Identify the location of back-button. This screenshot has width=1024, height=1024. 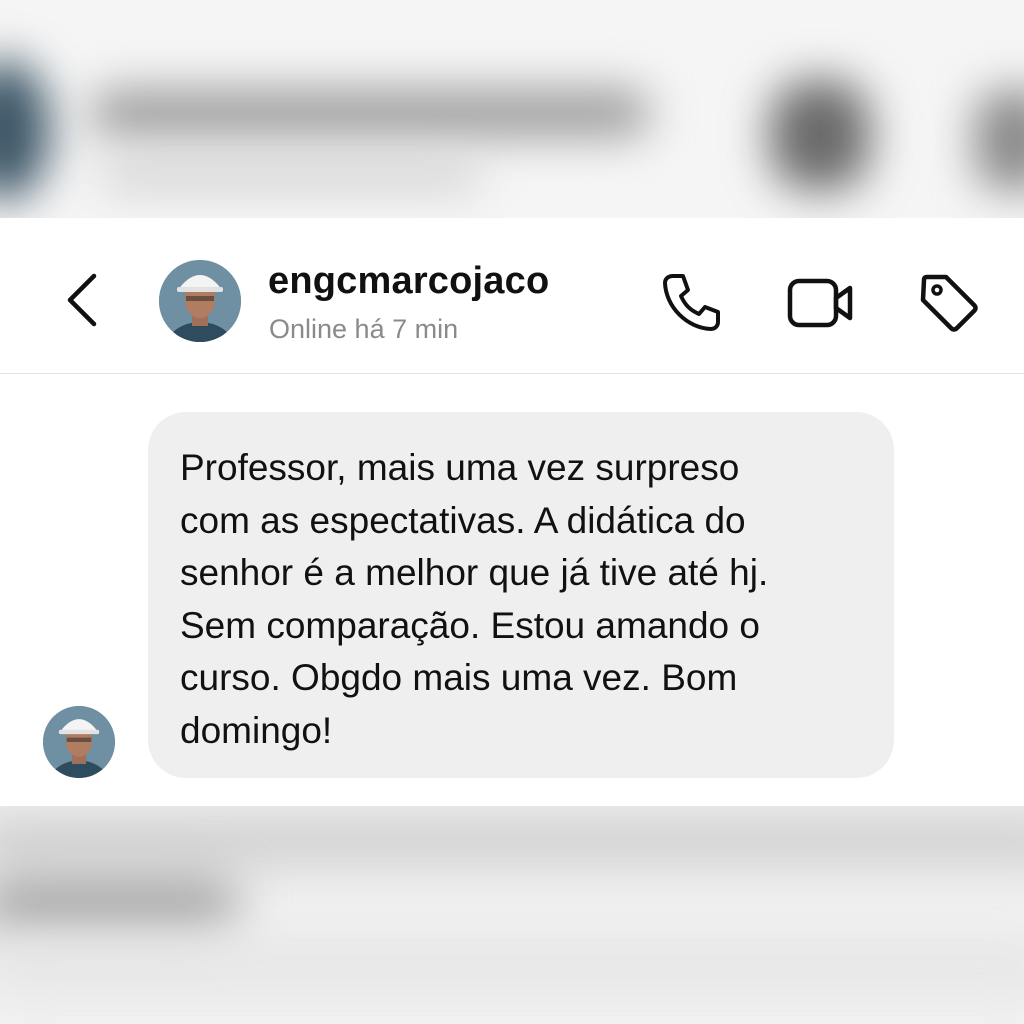
(83, 300).